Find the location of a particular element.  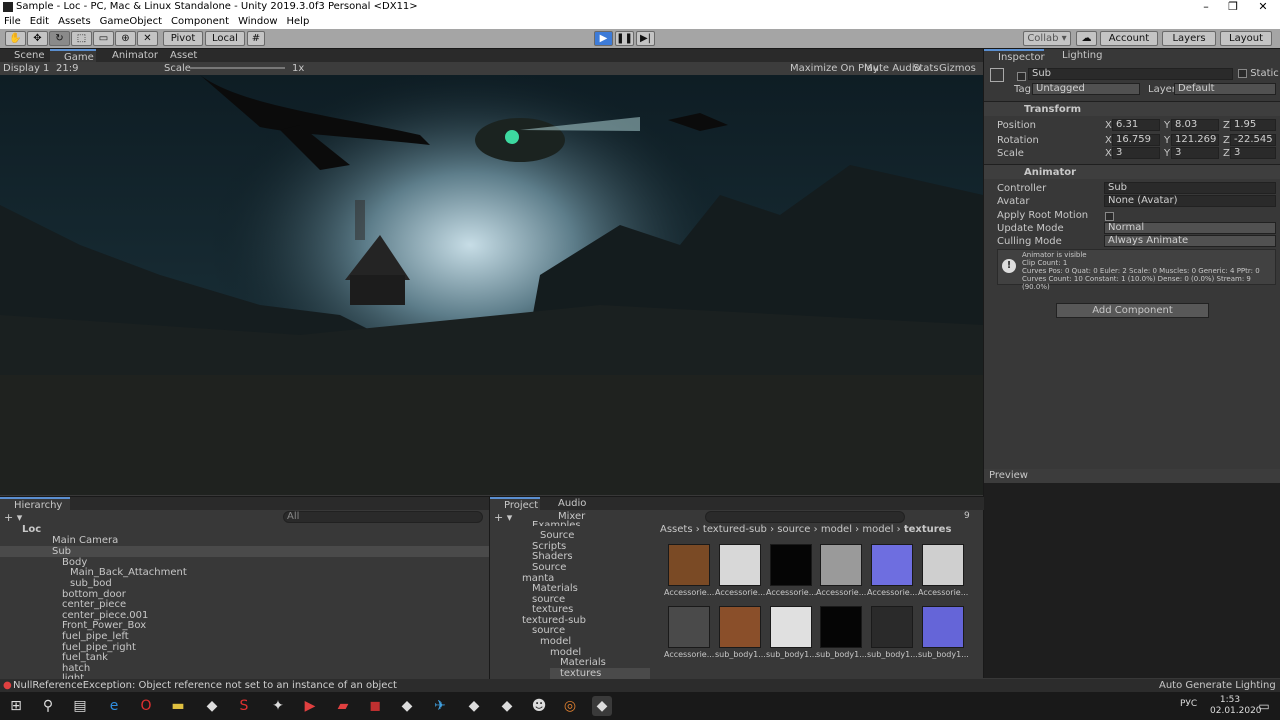

app-icon: ☻ is located at coordinates (539, 706).